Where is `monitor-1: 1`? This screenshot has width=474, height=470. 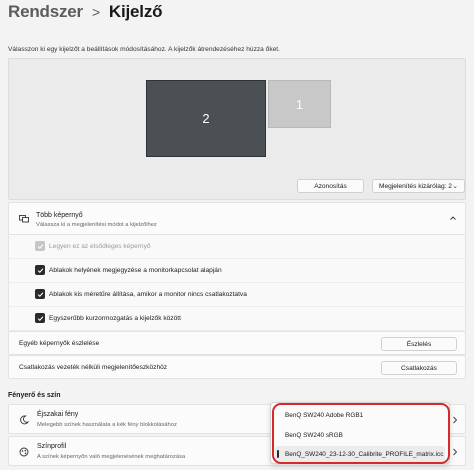
monitor-1: 1 is located at coordinates (299, 104).